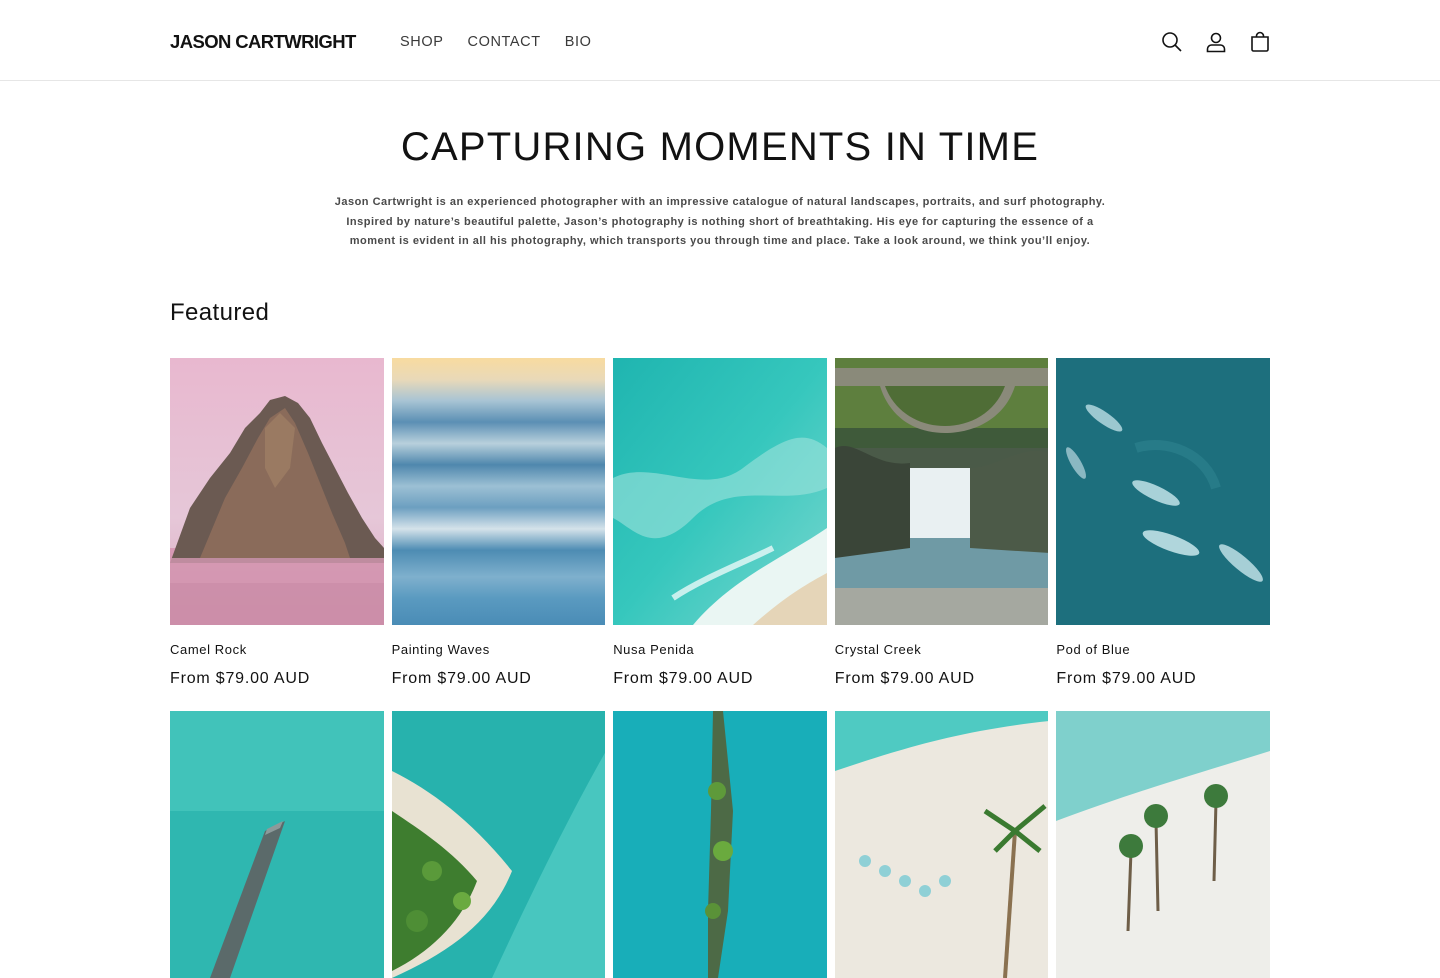 This screenshot has width=1440, height=978. Describe the element at coordinates (1172, 42) in the screenshot. I see `search-icon` at that location.